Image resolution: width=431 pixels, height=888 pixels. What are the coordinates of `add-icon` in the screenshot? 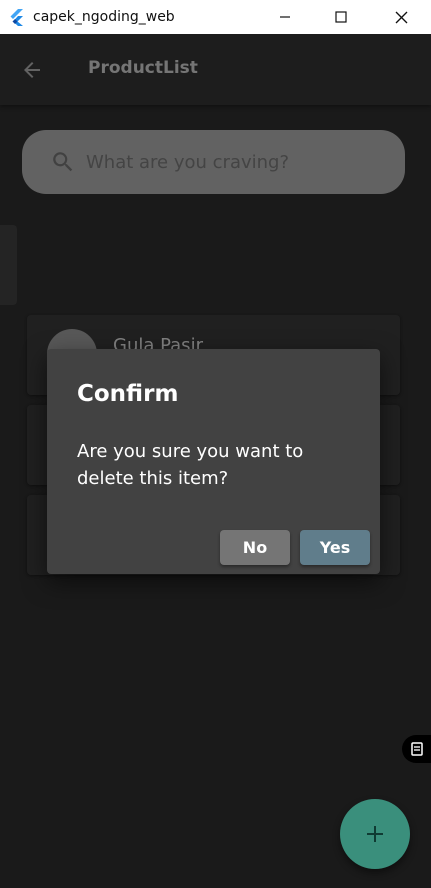 It's located at (375, 834).